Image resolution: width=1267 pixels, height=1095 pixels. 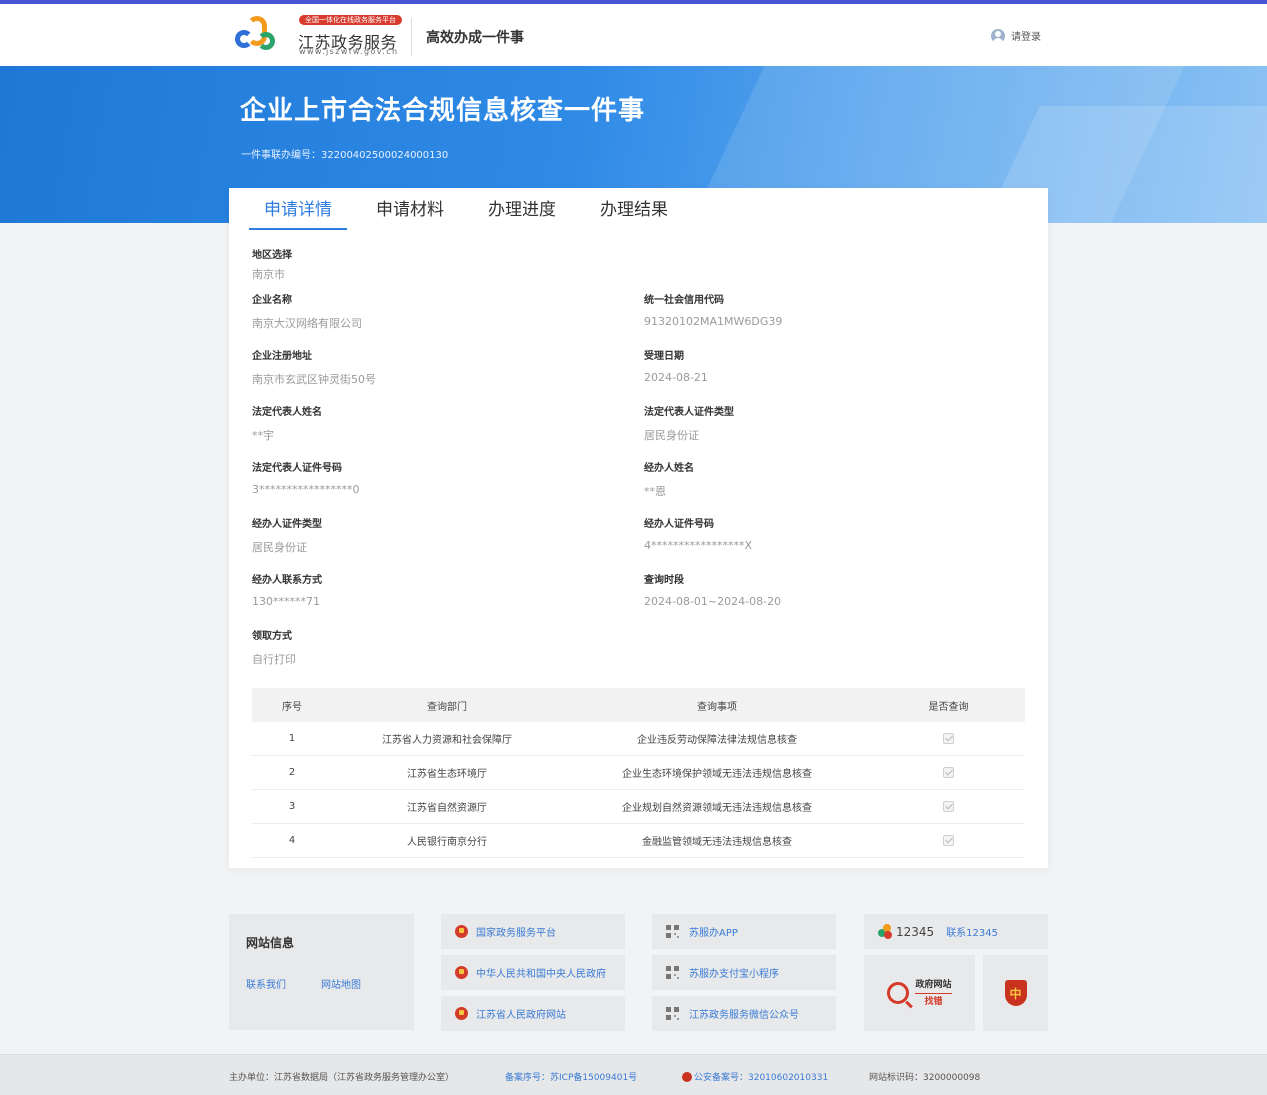 I want to click on field-label: 企业名称, so click(x=272, y=300).